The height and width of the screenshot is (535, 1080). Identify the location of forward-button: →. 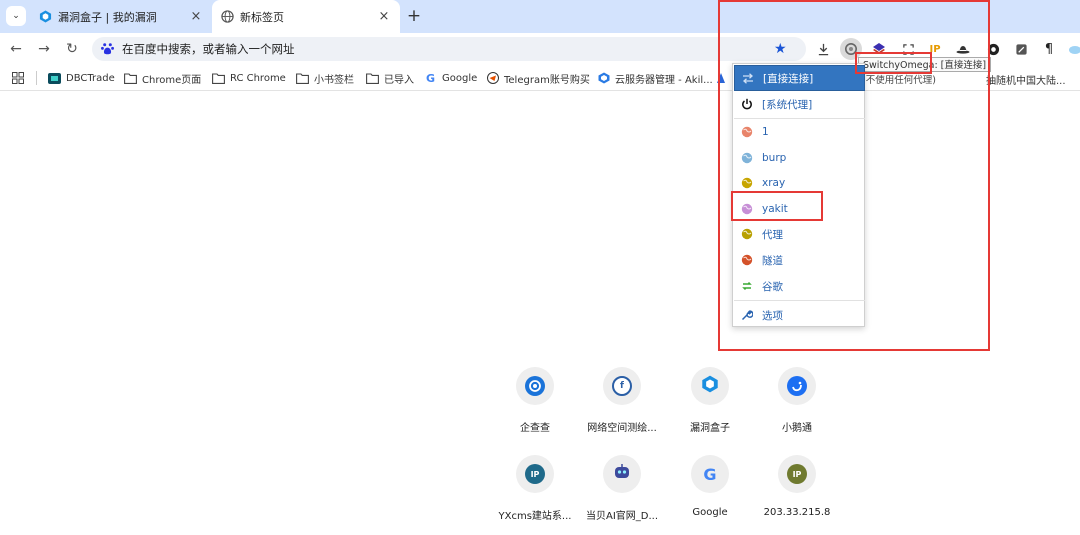
(44, 49).